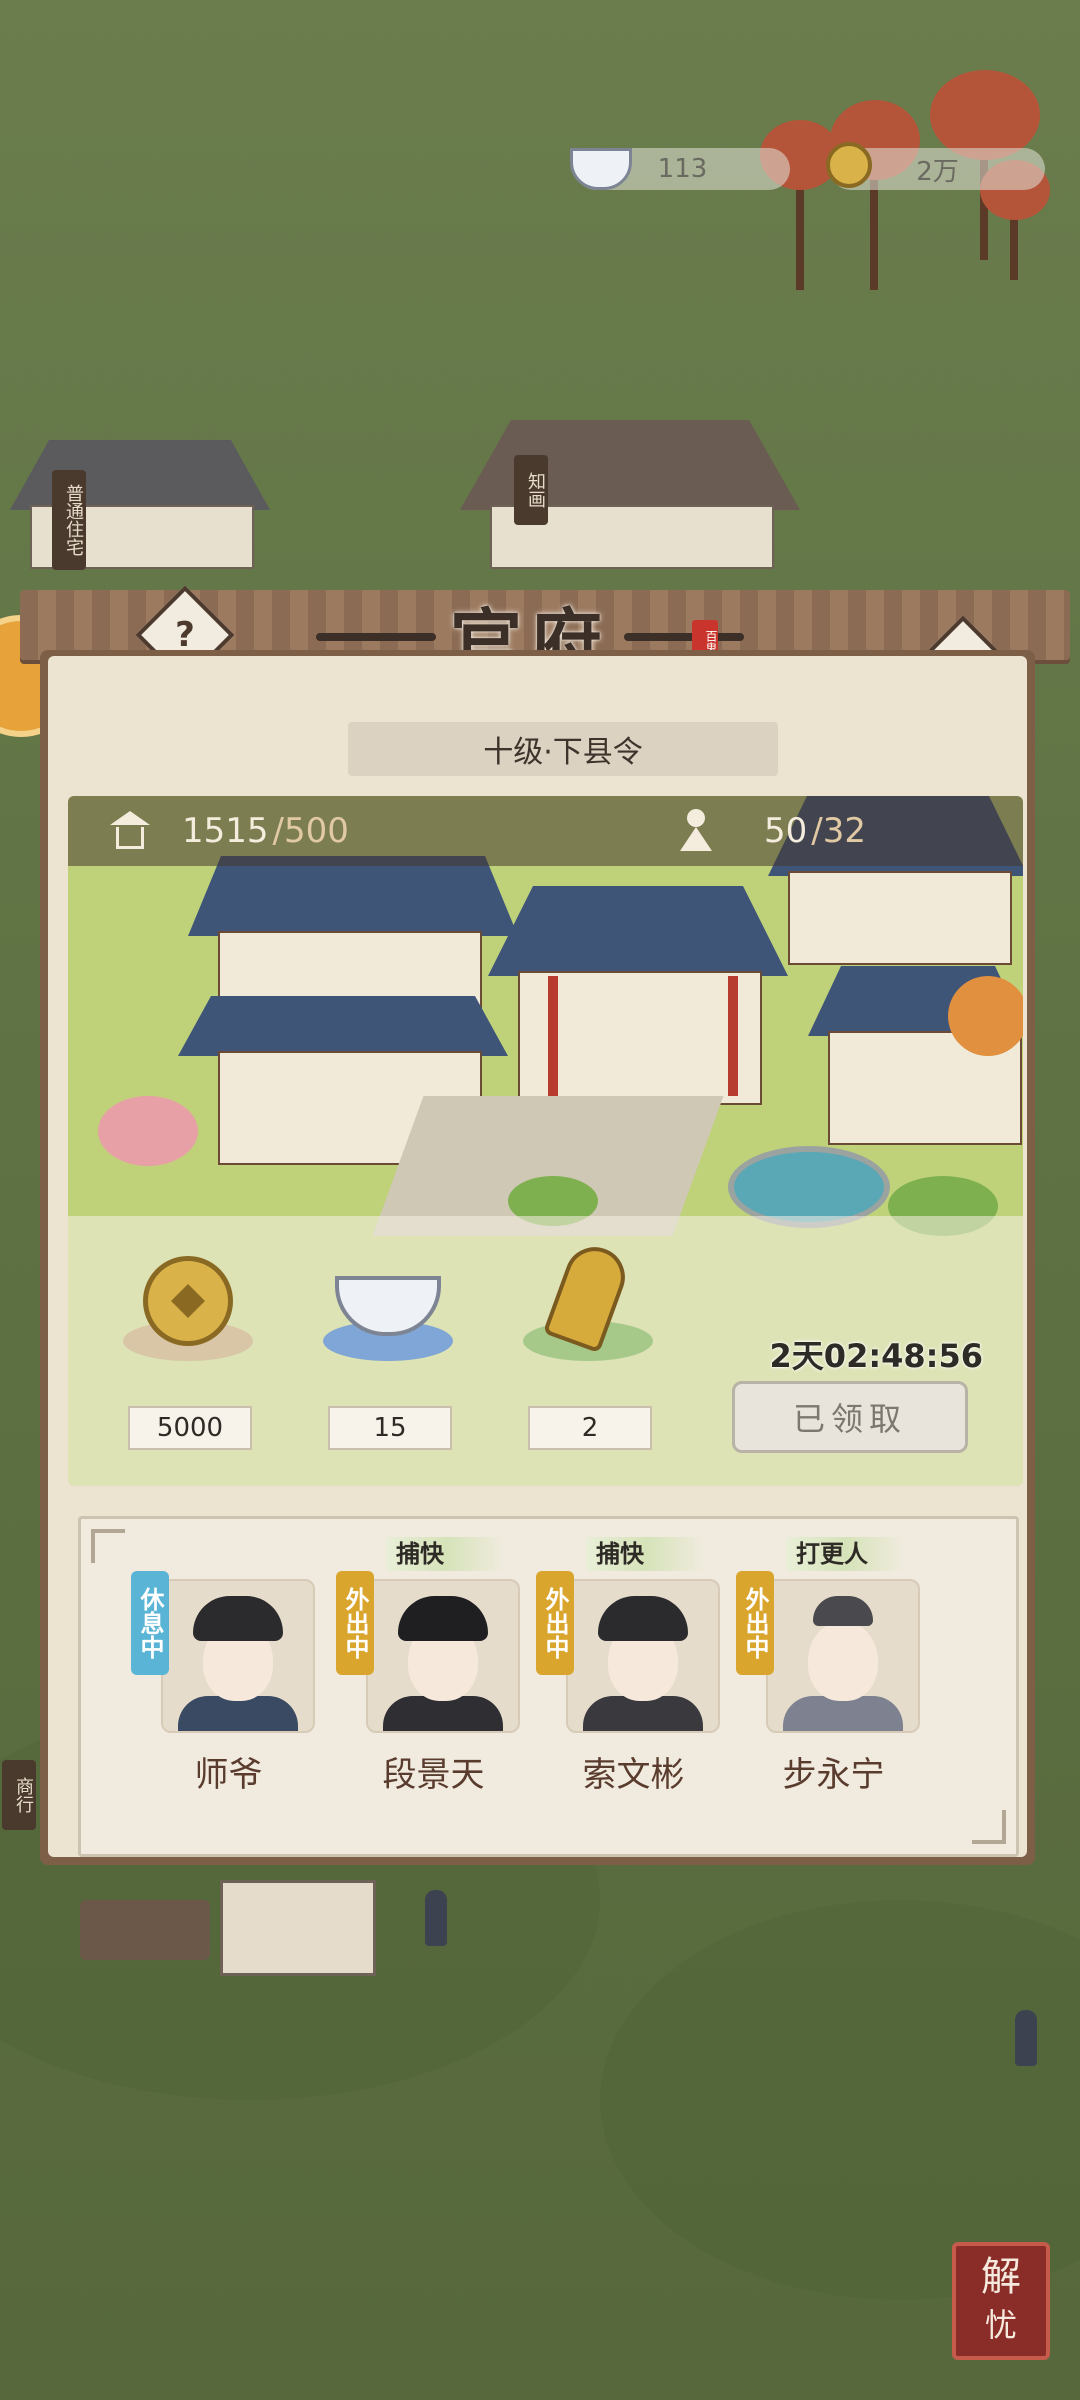 The width and height of the screenshot is (1080, 2400). I want to click on status-tag: 休息中, so click(150, 1623).